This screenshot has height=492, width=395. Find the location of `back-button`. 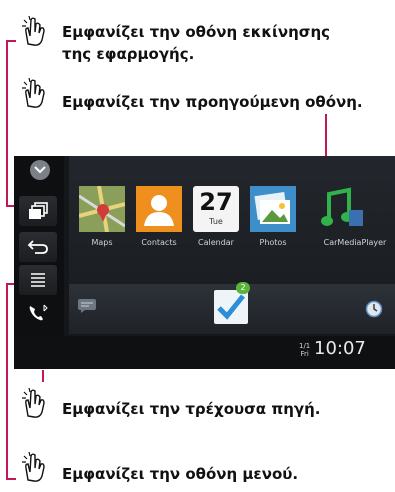

back-button is located at coordinates (38, 247).